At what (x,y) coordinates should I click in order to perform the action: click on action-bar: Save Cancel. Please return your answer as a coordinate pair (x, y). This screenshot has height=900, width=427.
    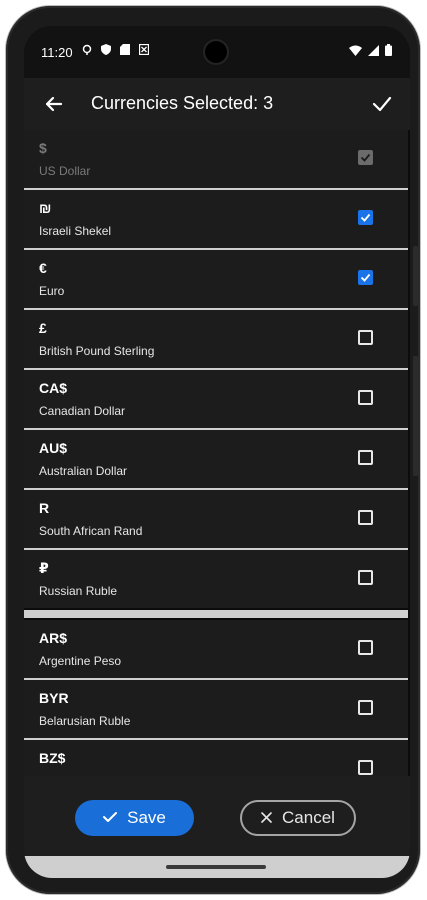
    Looking at the image, I should click on (217, 816).